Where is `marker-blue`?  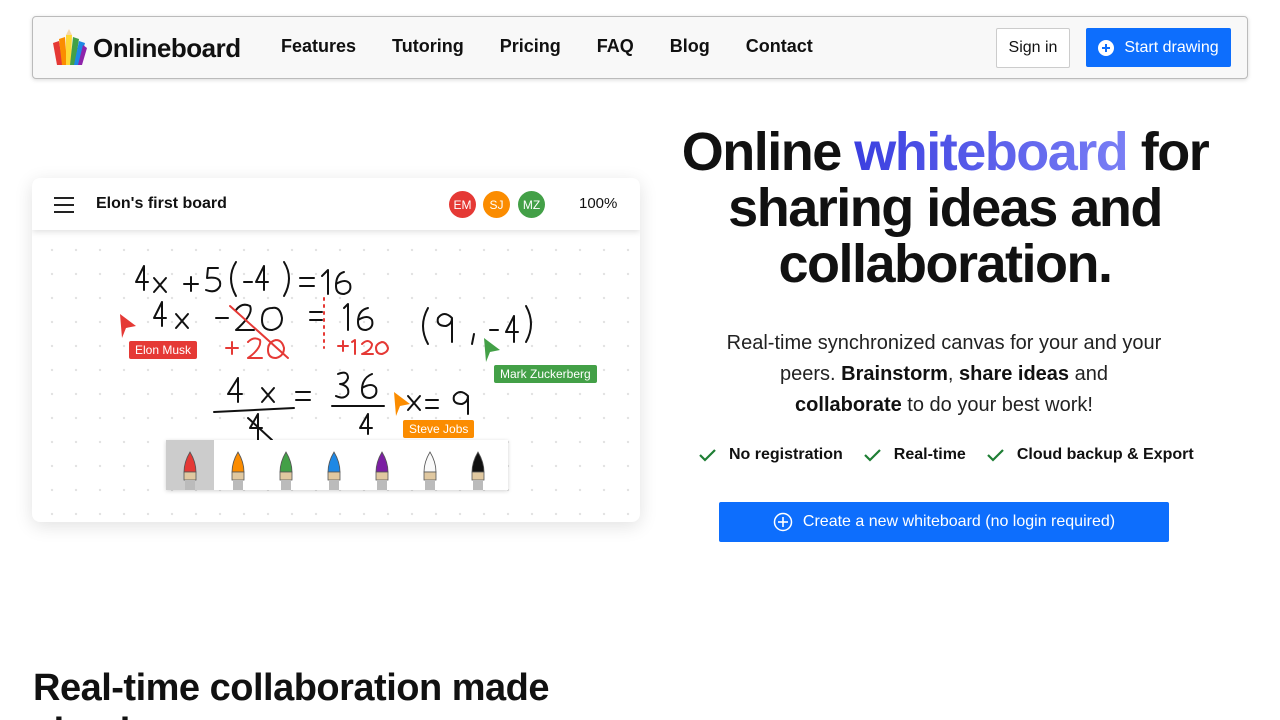 marker-blue is located at coordinates (334, 465).